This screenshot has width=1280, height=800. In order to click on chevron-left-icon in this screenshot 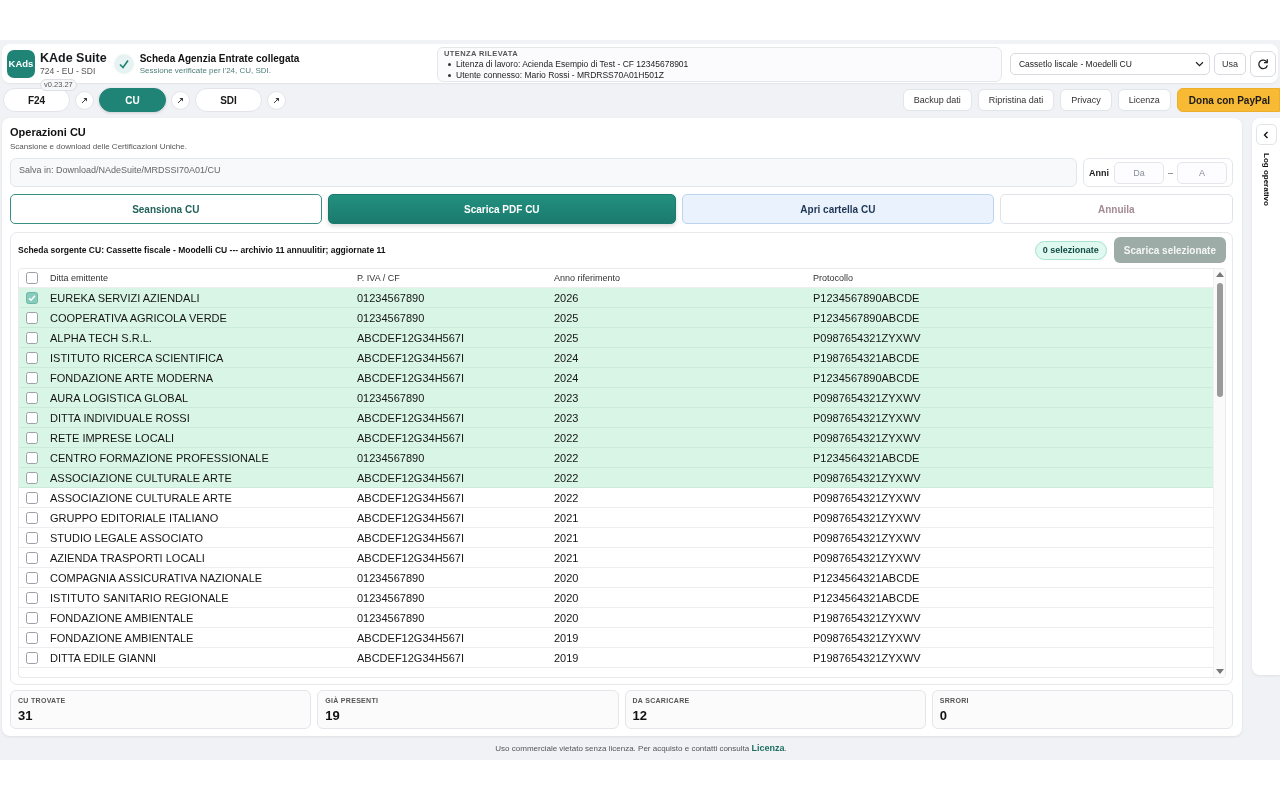, I will do `click(1266, 134)`.